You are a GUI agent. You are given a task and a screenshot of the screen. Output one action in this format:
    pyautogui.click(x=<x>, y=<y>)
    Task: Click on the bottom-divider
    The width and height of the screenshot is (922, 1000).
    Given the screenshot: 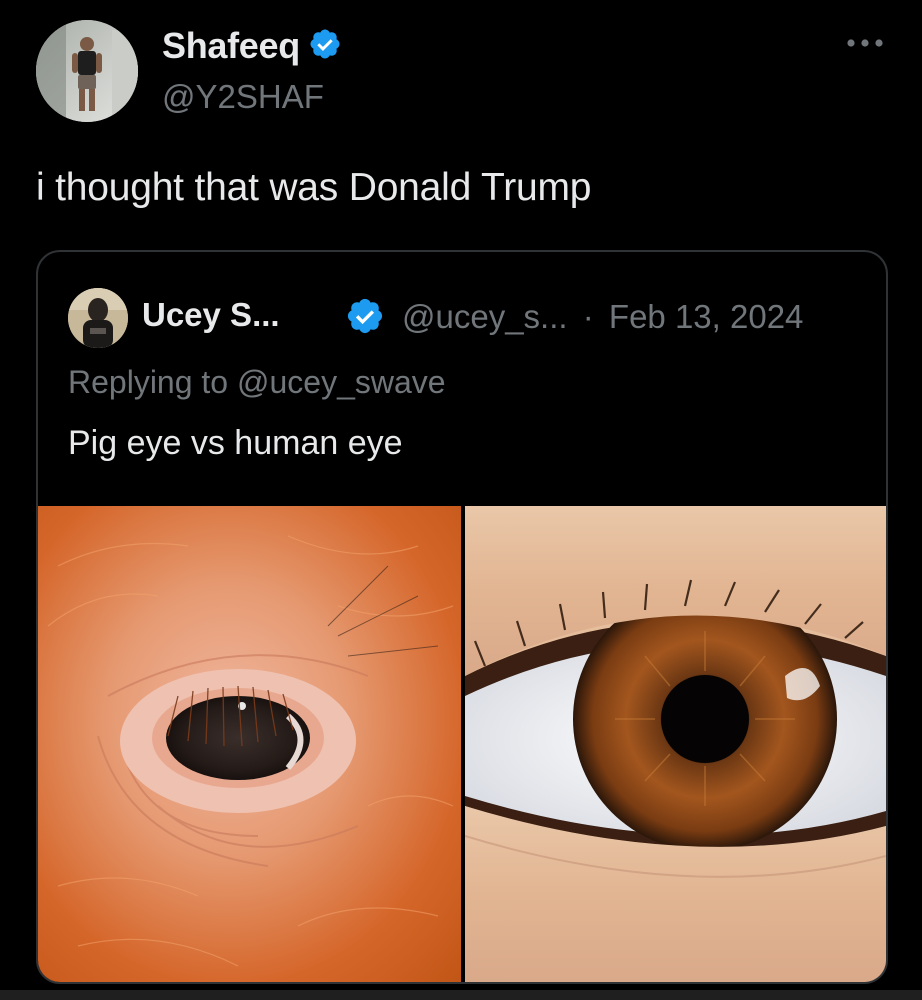 What is the action you would take?
    pyautogui.click(x=461, y=995)
    